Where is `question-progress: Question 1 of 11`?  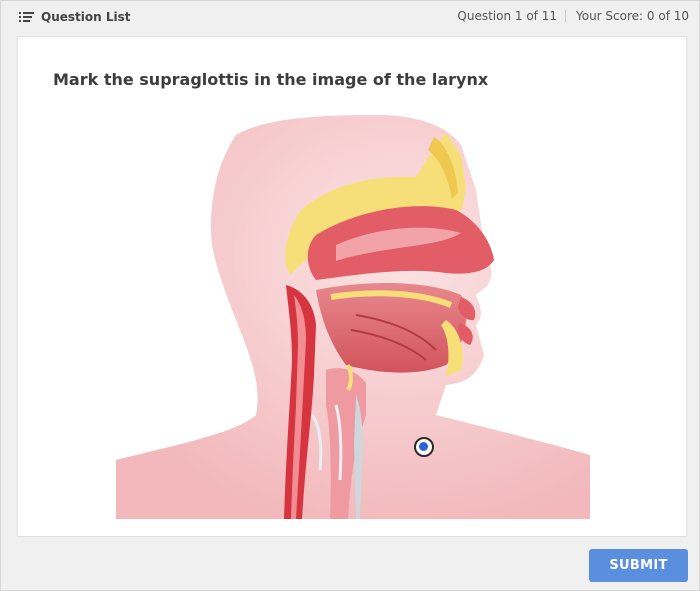 question-progress: Question 1 of 11 is located at coordinates (507, 16).